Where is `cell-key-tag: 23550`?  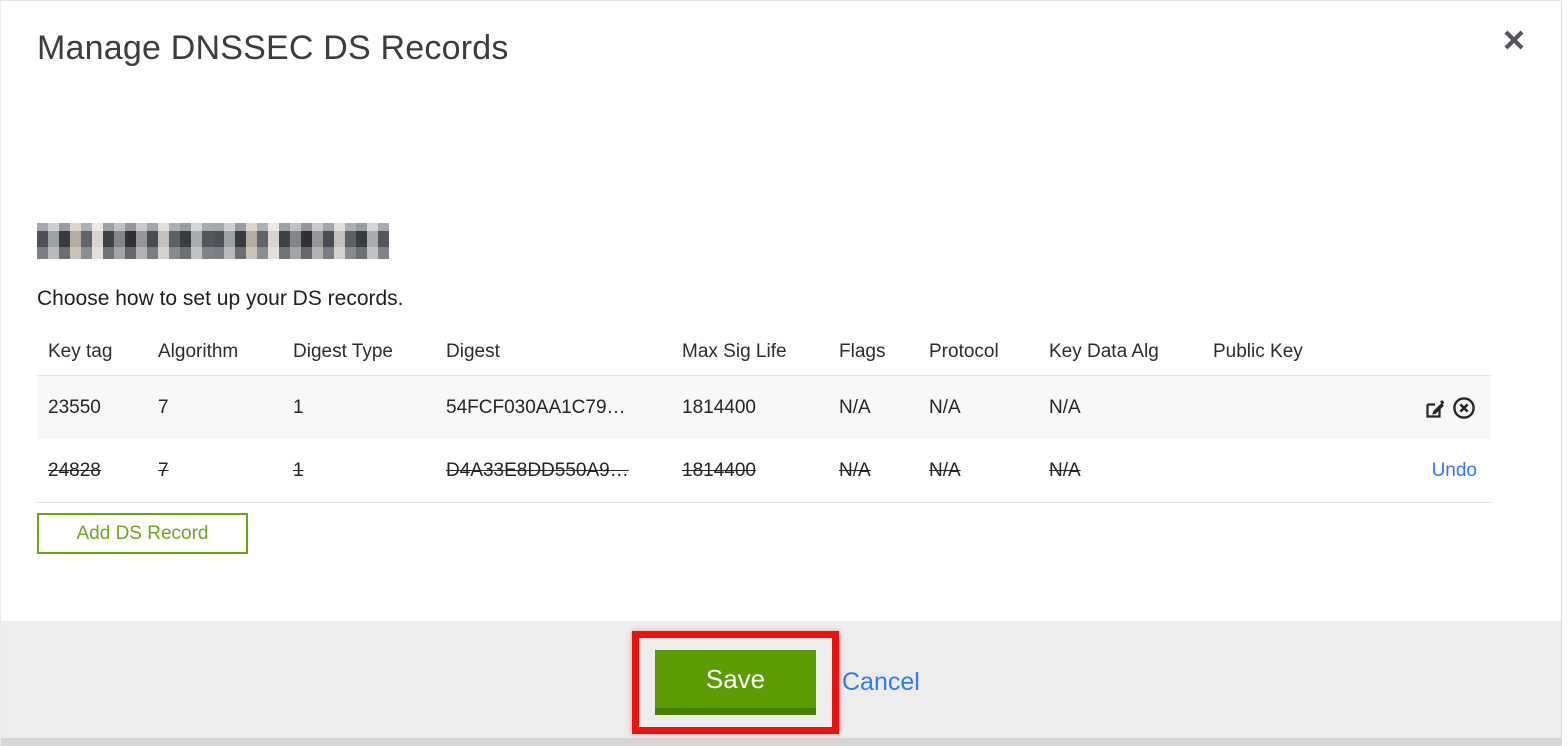
cell-key-tag: 23550 is located at coordinates (74, 407).